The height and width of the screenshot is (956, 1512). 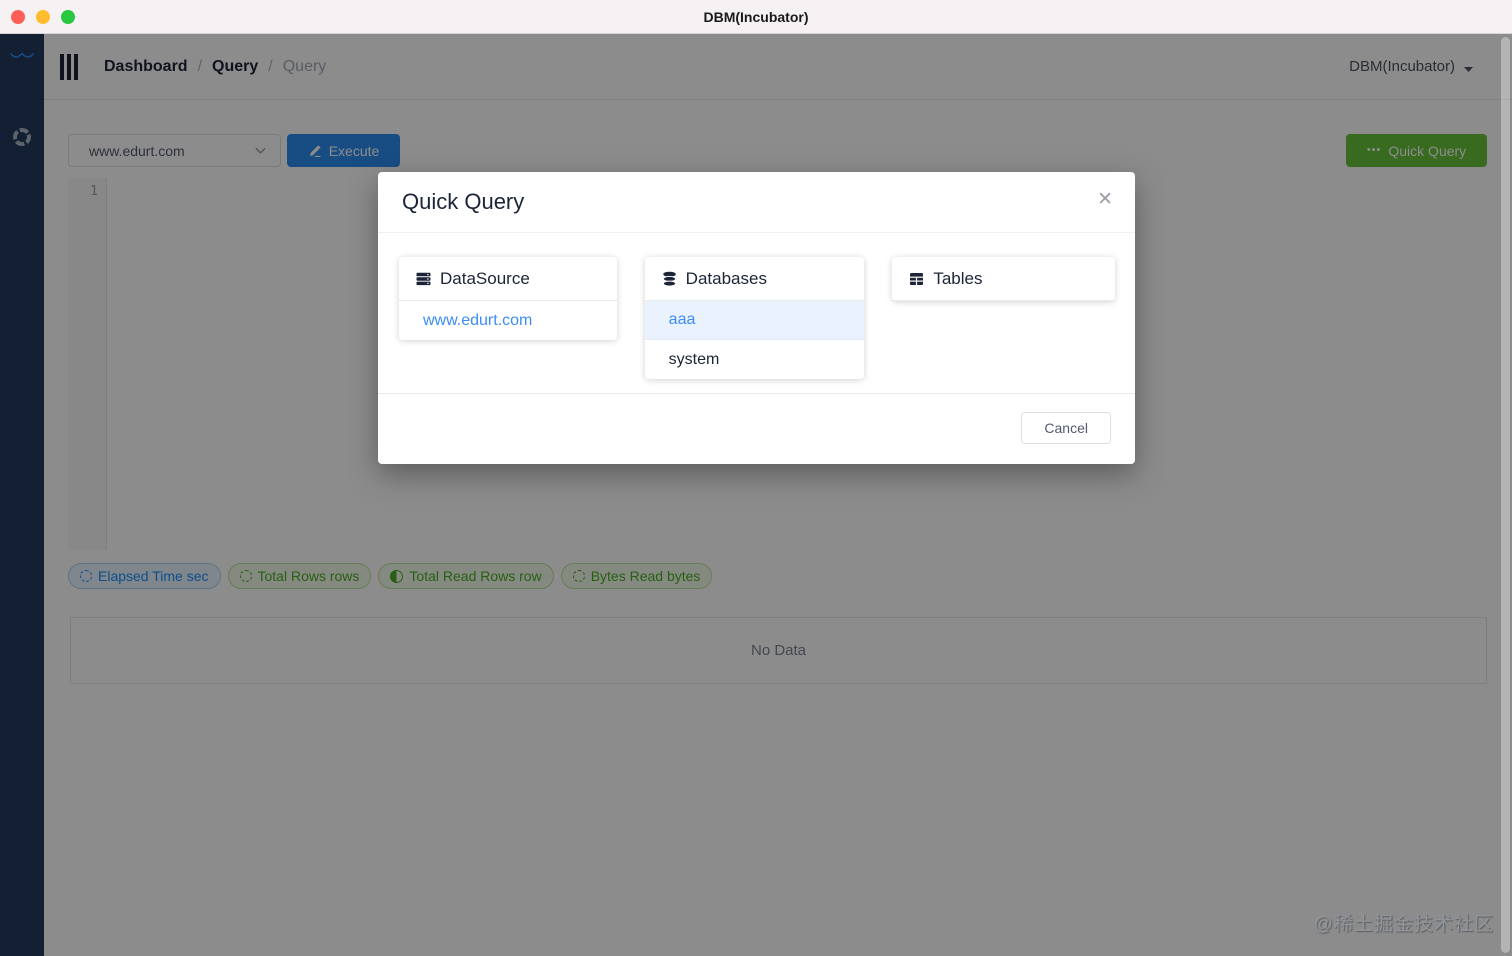 I want to click on window-title: DBM(Incubator), so click(x=756, y=16).